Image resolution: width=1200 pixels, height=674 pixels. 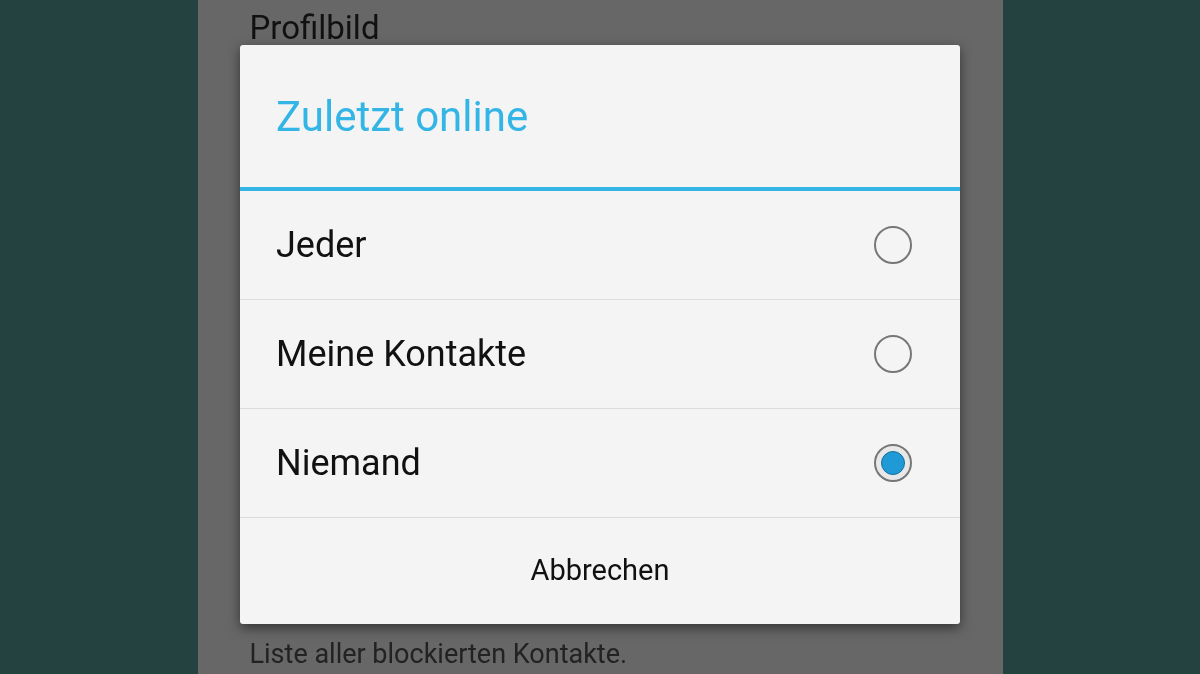 I want to click on option-row: Jeder, so click(x=600, y=245).